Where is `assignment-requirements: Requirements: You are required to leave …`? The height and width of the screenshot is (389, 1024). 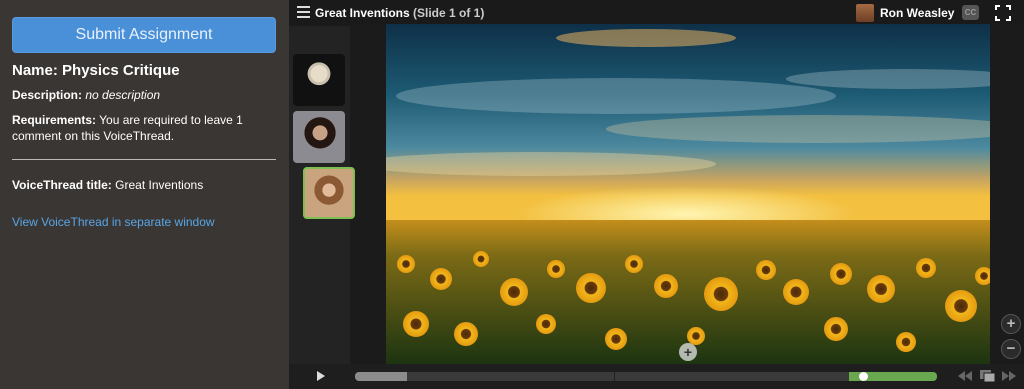 assignment-requirements: Requirements: You are required to leave … is located at coordinates (146, 128).